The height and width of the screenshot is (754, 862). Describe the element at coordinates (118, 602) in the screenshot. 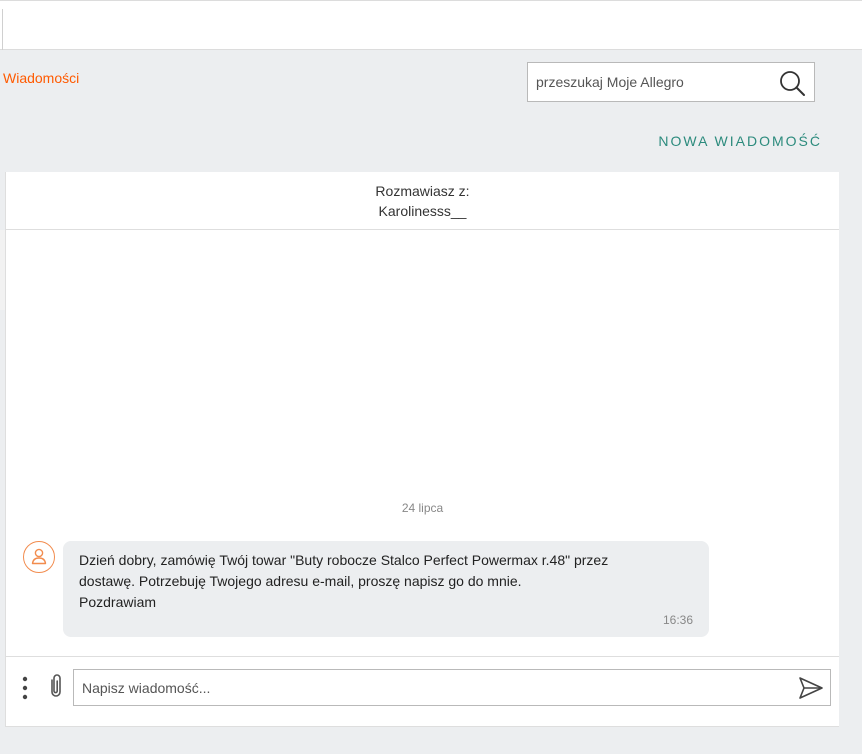

I see `message-line: Pozdrawiam` at that location.